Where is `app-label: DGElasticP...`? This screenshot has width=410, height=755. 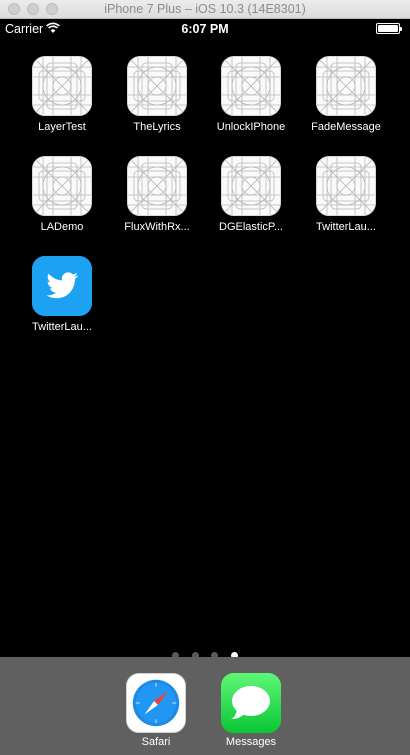
app-label: DGElasticP... is located at coordinates (251, 227).